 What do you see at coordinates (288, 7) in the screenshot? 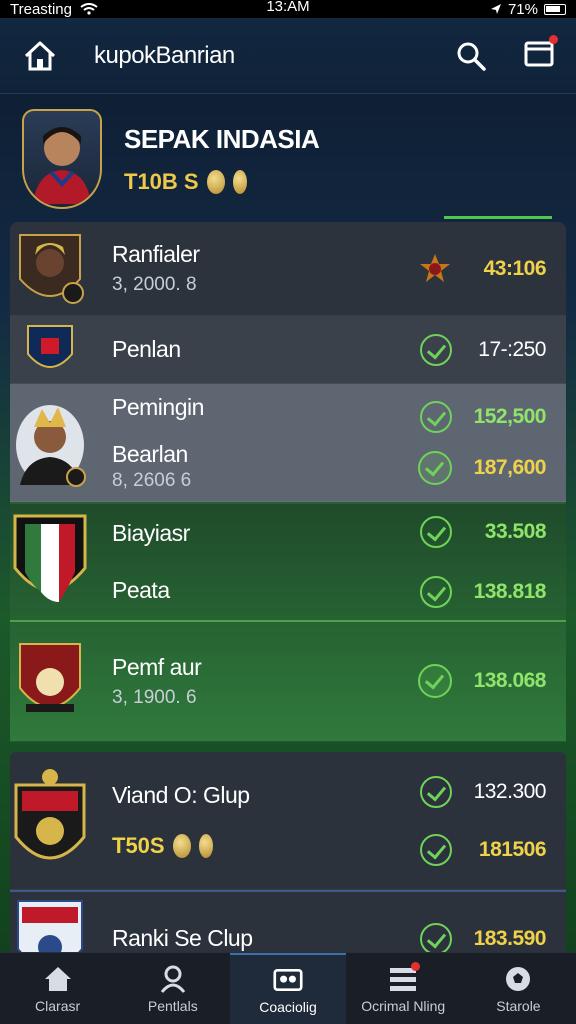
I see `status-time: 13:AM` at bounding box center [288, 7].